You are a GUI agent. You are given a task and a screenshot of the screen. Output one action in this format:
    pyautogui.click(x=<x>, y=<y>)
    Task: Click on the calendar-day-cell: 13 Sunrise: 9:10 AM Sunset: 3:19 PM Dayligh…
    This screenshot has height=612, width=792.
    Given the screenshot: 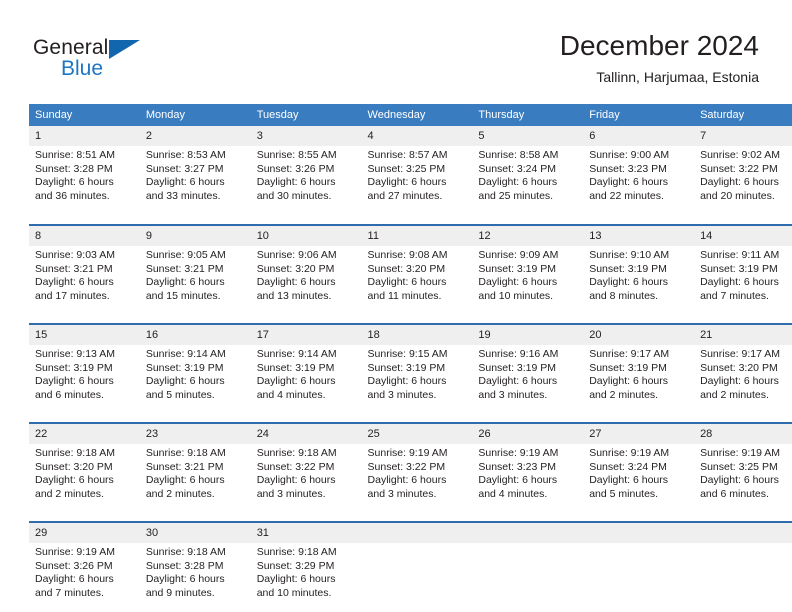 What is the action you would take?
    pyautogui.click(x=639, y=268)
    